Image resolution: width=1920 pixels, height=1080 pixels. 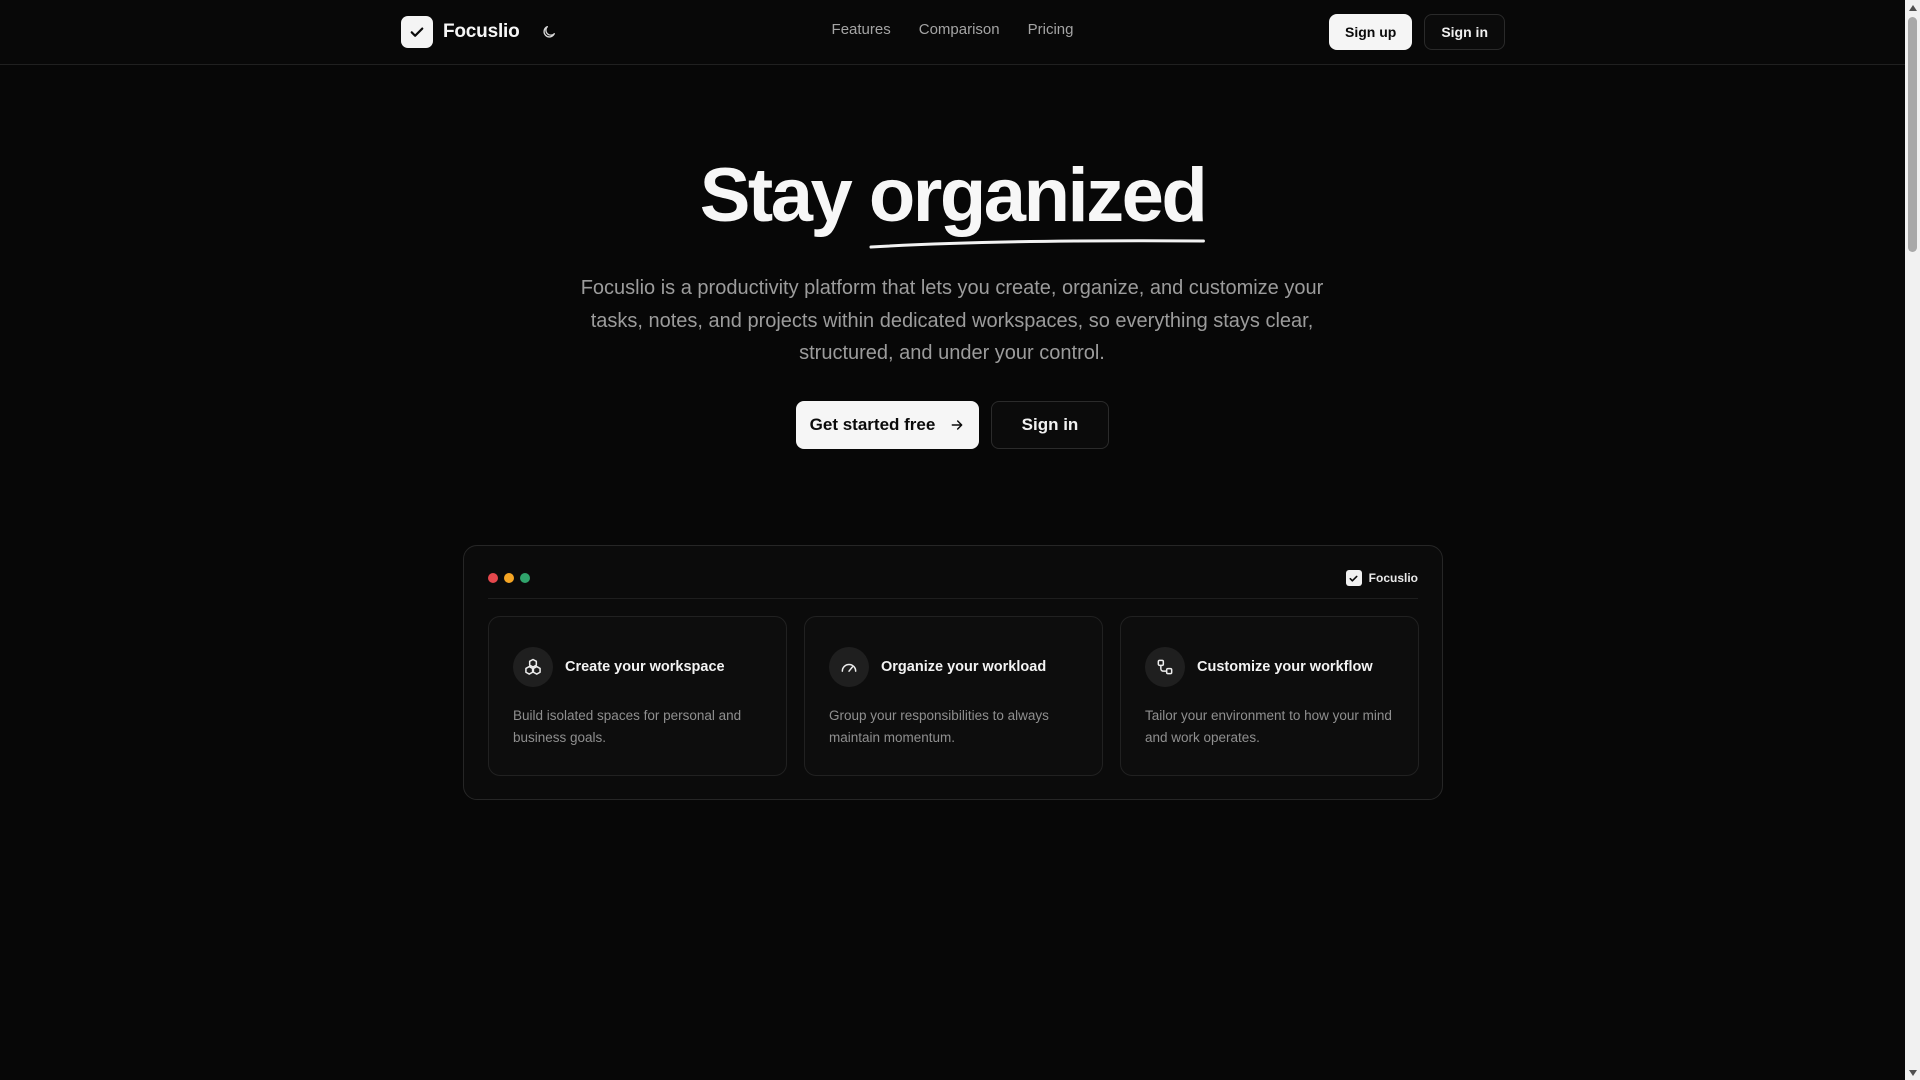 What do you see at coordinates (1051, 29) in the screenshot?
I see `nav-pricing: Pricing` at bounding box center [1051, 29].